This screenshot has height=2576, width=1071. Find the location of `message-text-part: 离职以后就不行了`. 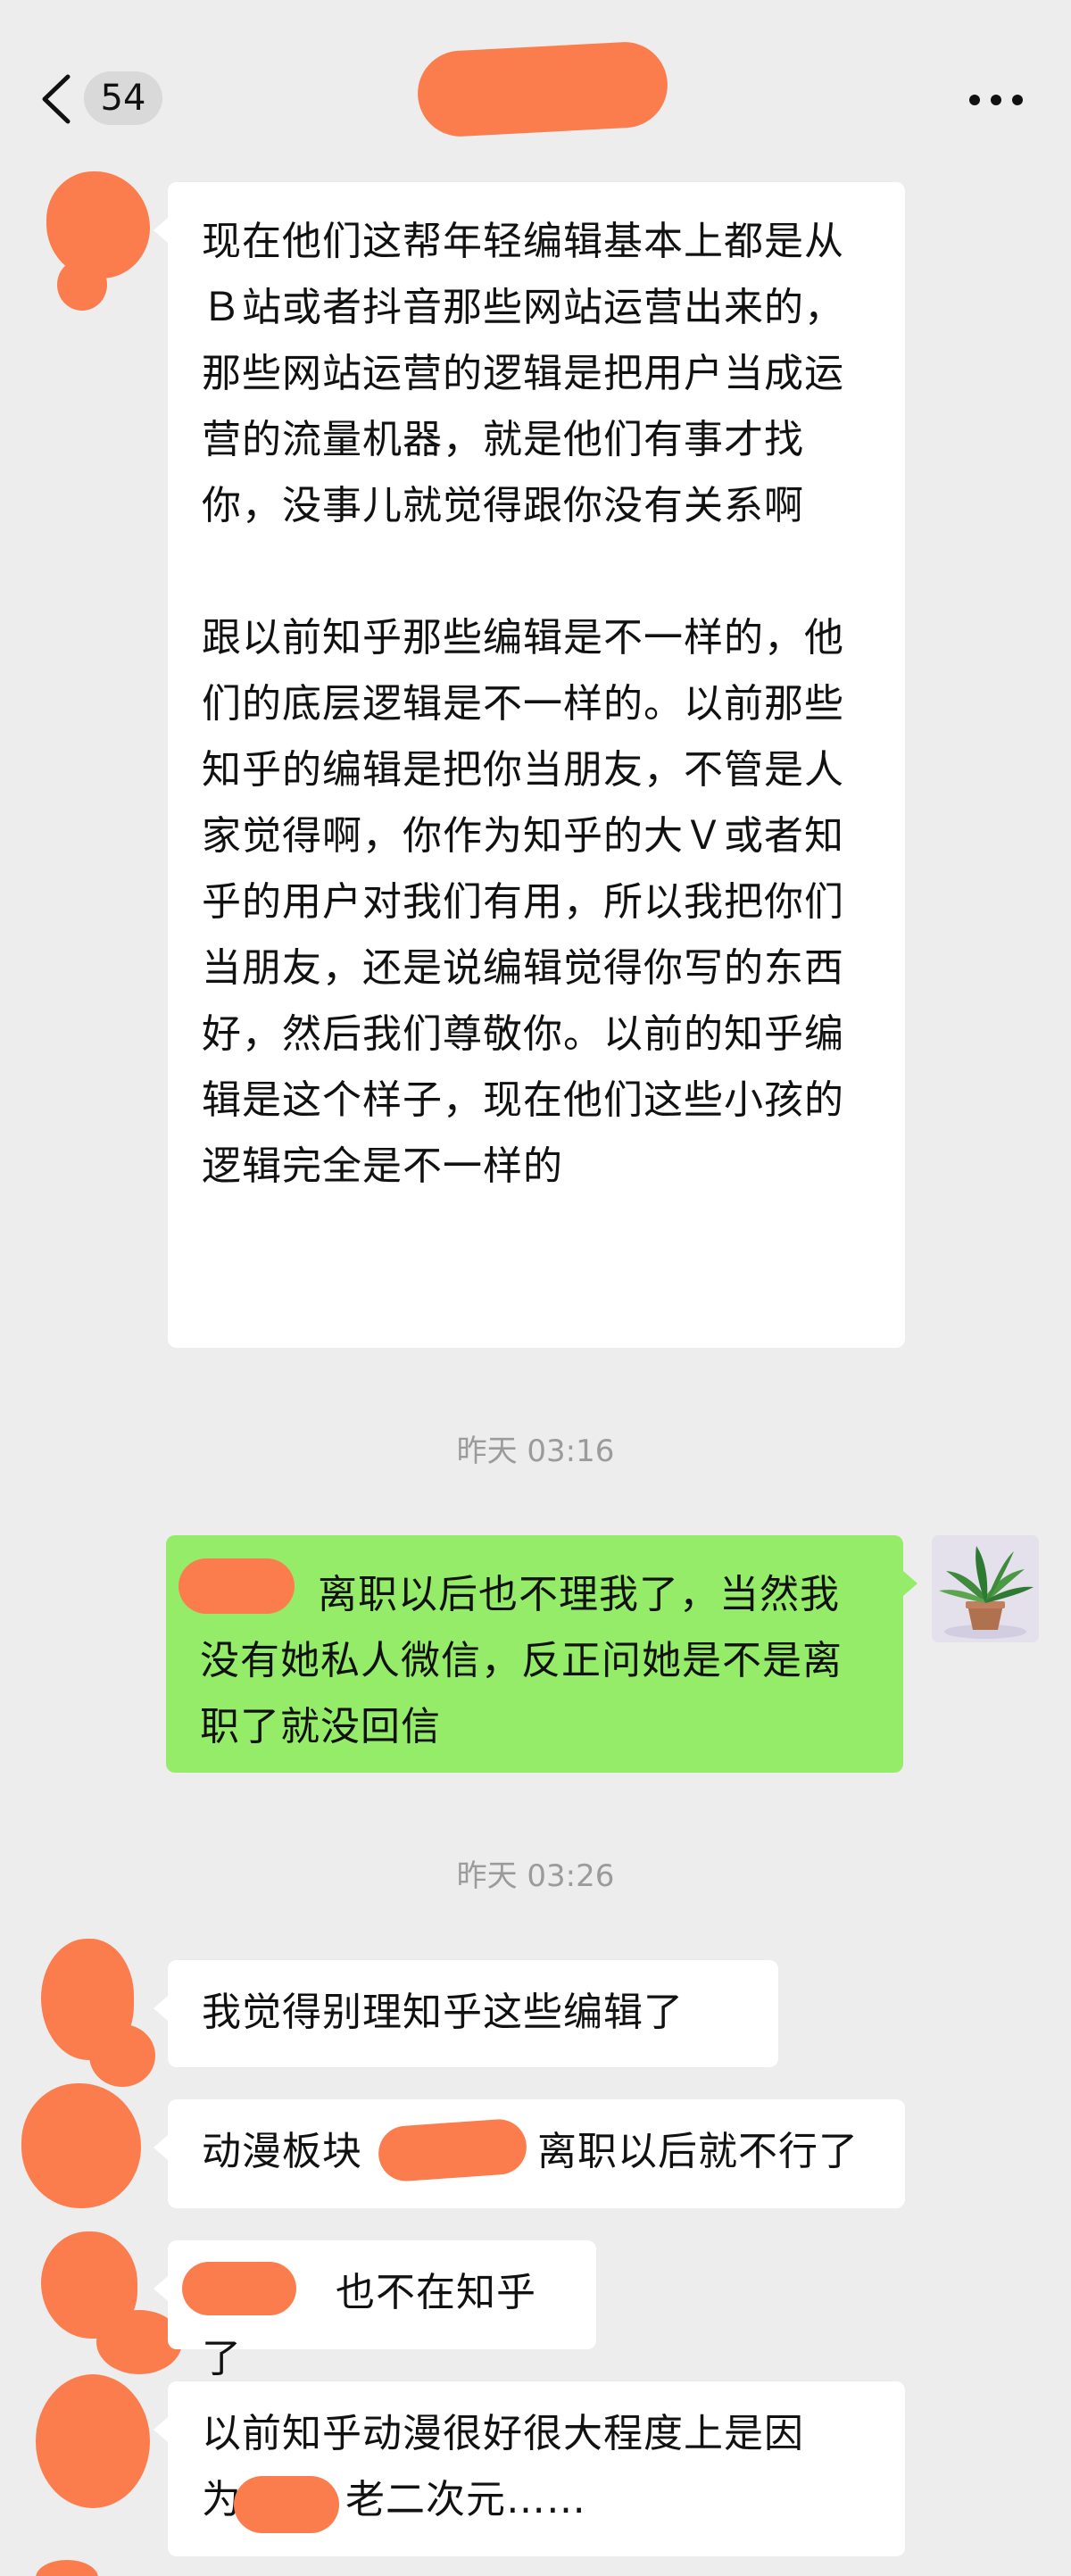

message-text-part: 离职以后就不行了 is located at coordinates (698, 2152).